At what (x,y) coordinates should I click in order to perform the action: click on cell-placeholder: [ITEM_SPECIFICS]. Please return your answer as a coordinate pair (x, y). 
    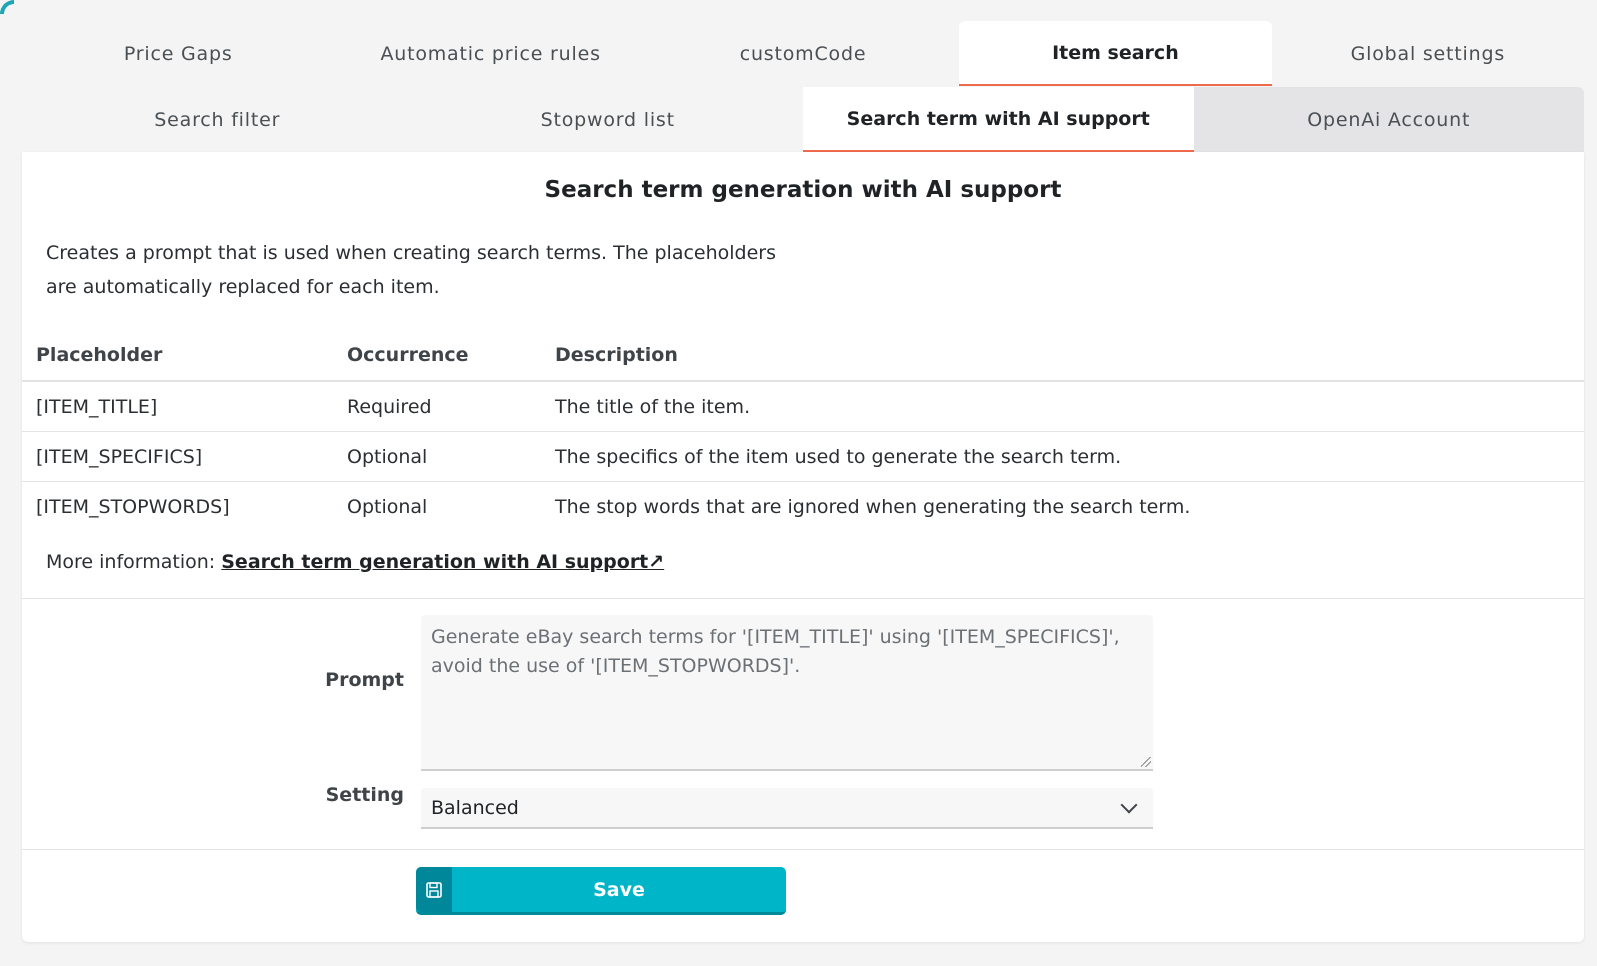
    Looking at the image, I should click on (177, 456).